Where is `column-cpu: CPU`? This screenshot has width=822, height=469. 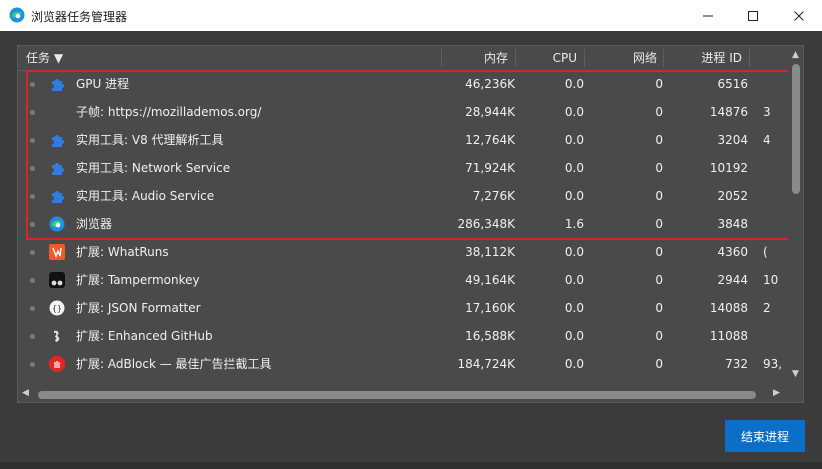
column-cpu: CPU is located at coordinates (547, 58).